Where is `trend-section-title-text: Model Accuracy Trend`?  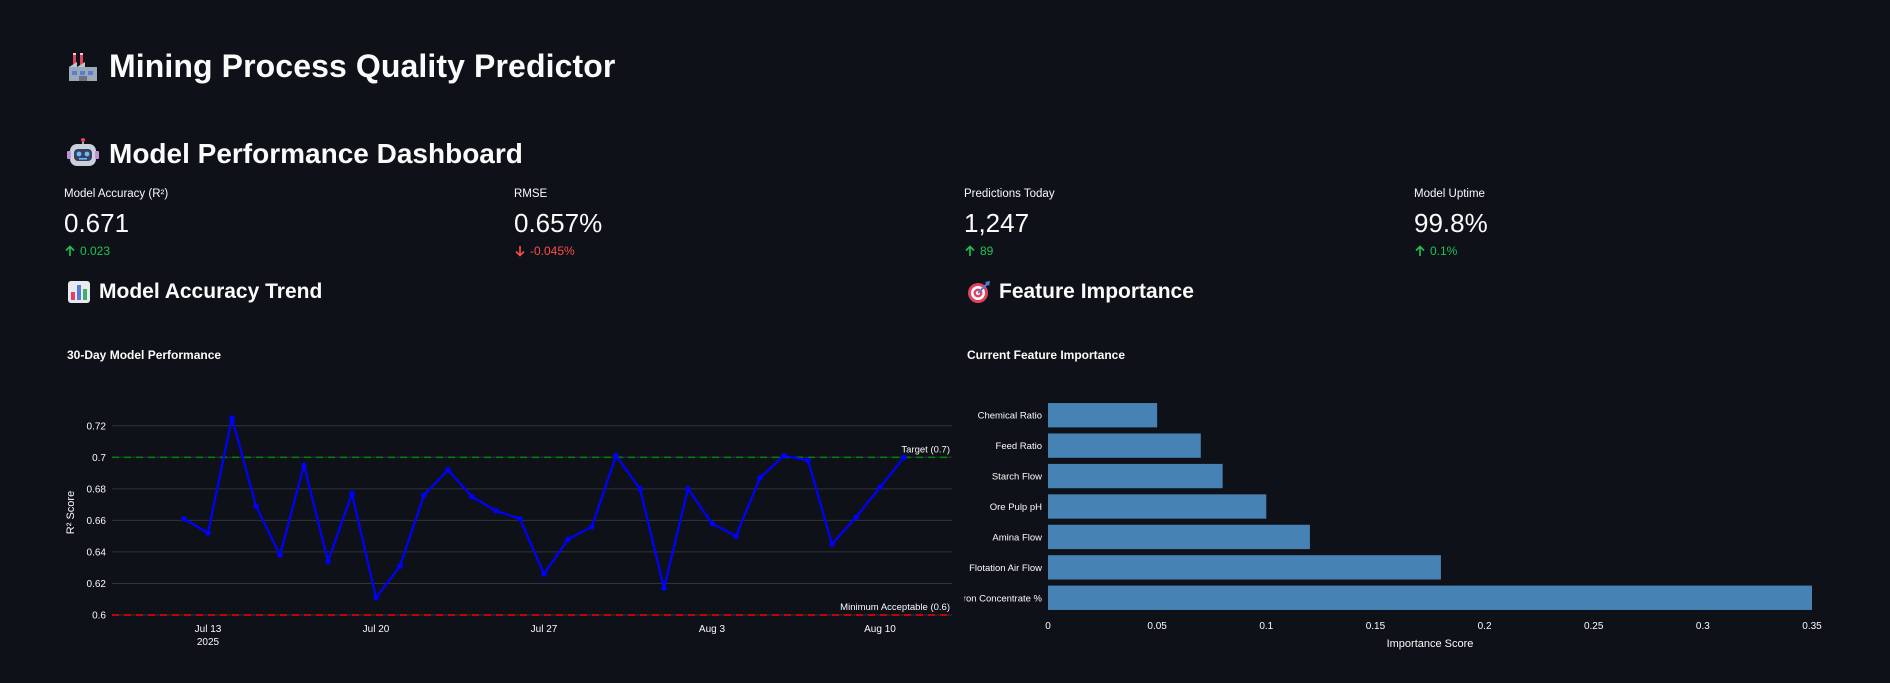
trend-section-title-text: Model Accuracy Trend is located at coordinates (211, 291).